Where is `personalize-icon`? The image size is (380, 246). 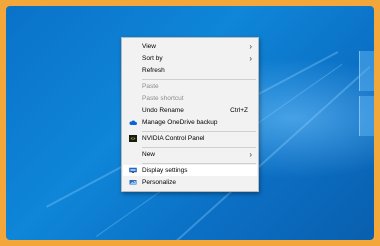
personalize-icon is located at coordinates (133, 182).